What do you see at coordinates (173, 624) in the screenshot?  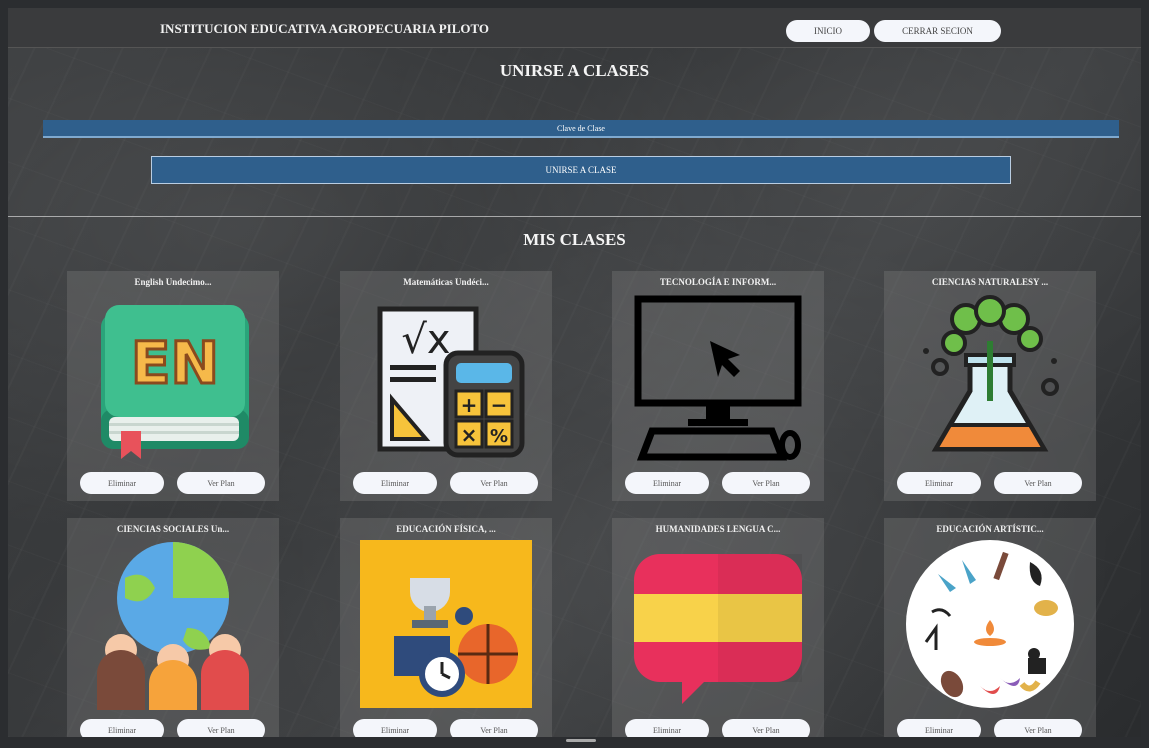 I see `globe-people-icon` at bounding box center [173, 624].